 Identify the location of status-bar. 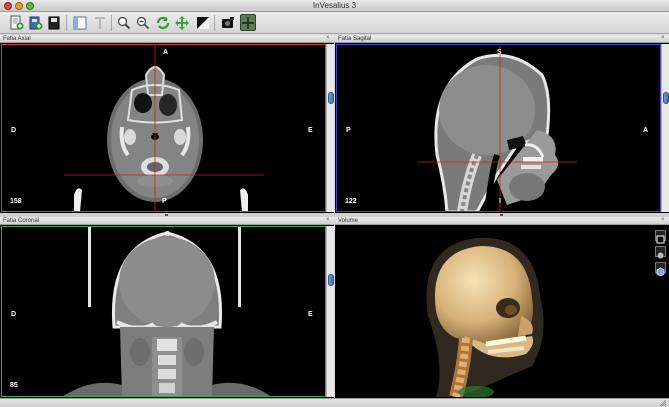
(334, 402).